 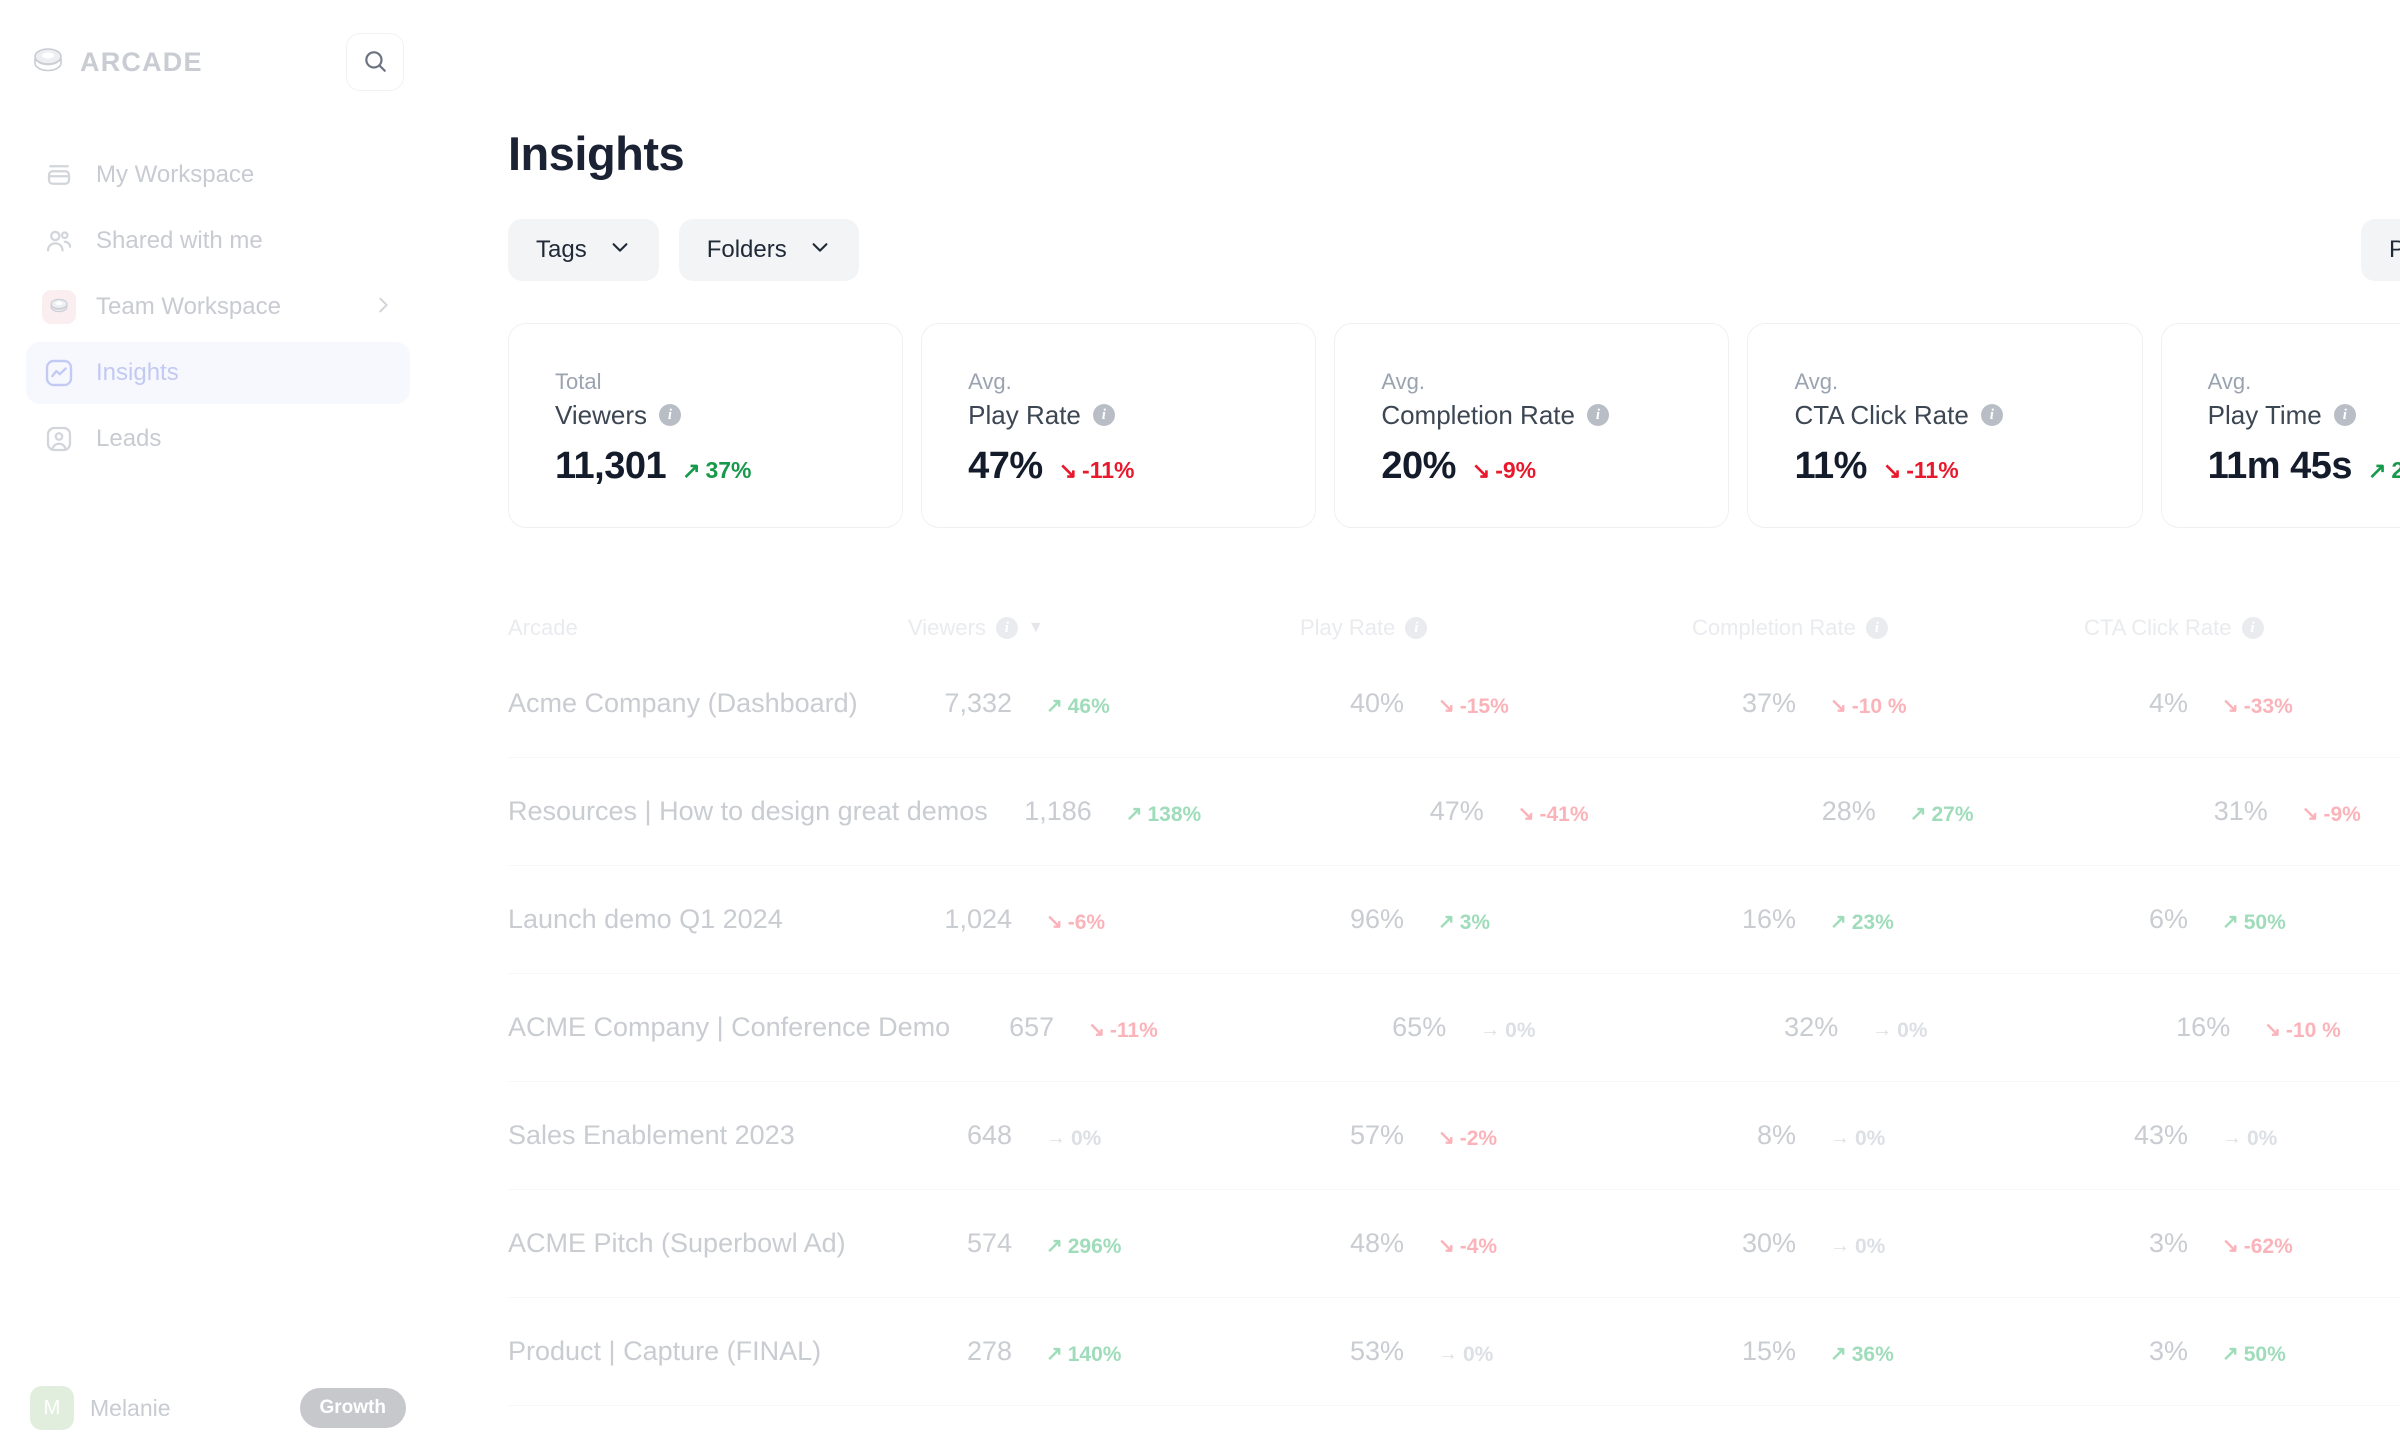 I want to click on search-button, so click(x=375, y=62).